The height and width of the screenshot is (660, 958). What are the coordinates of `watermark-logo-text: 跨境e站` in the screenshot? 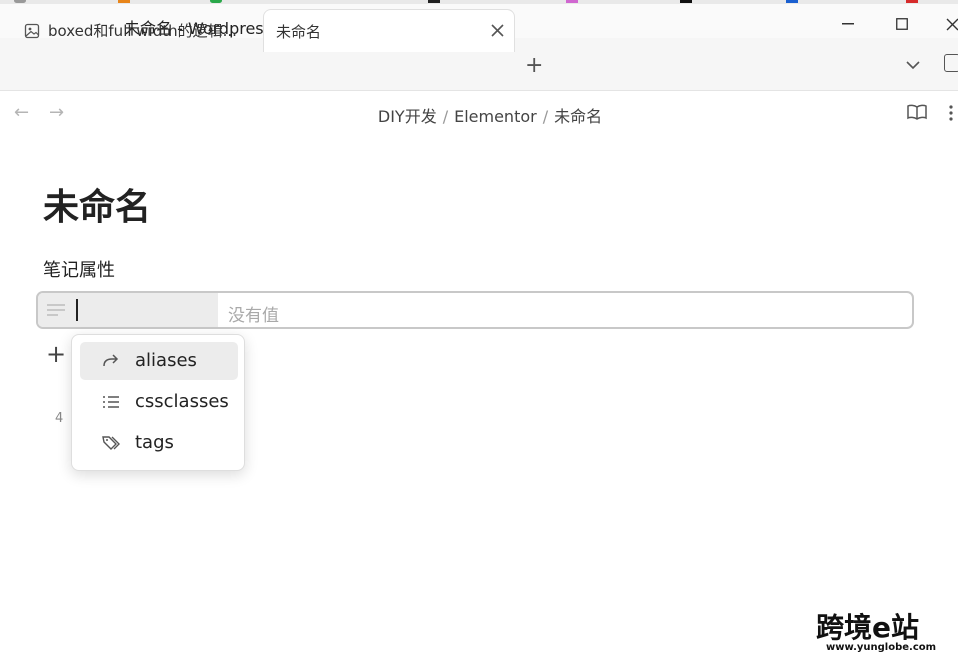 It's located at (867, 627).